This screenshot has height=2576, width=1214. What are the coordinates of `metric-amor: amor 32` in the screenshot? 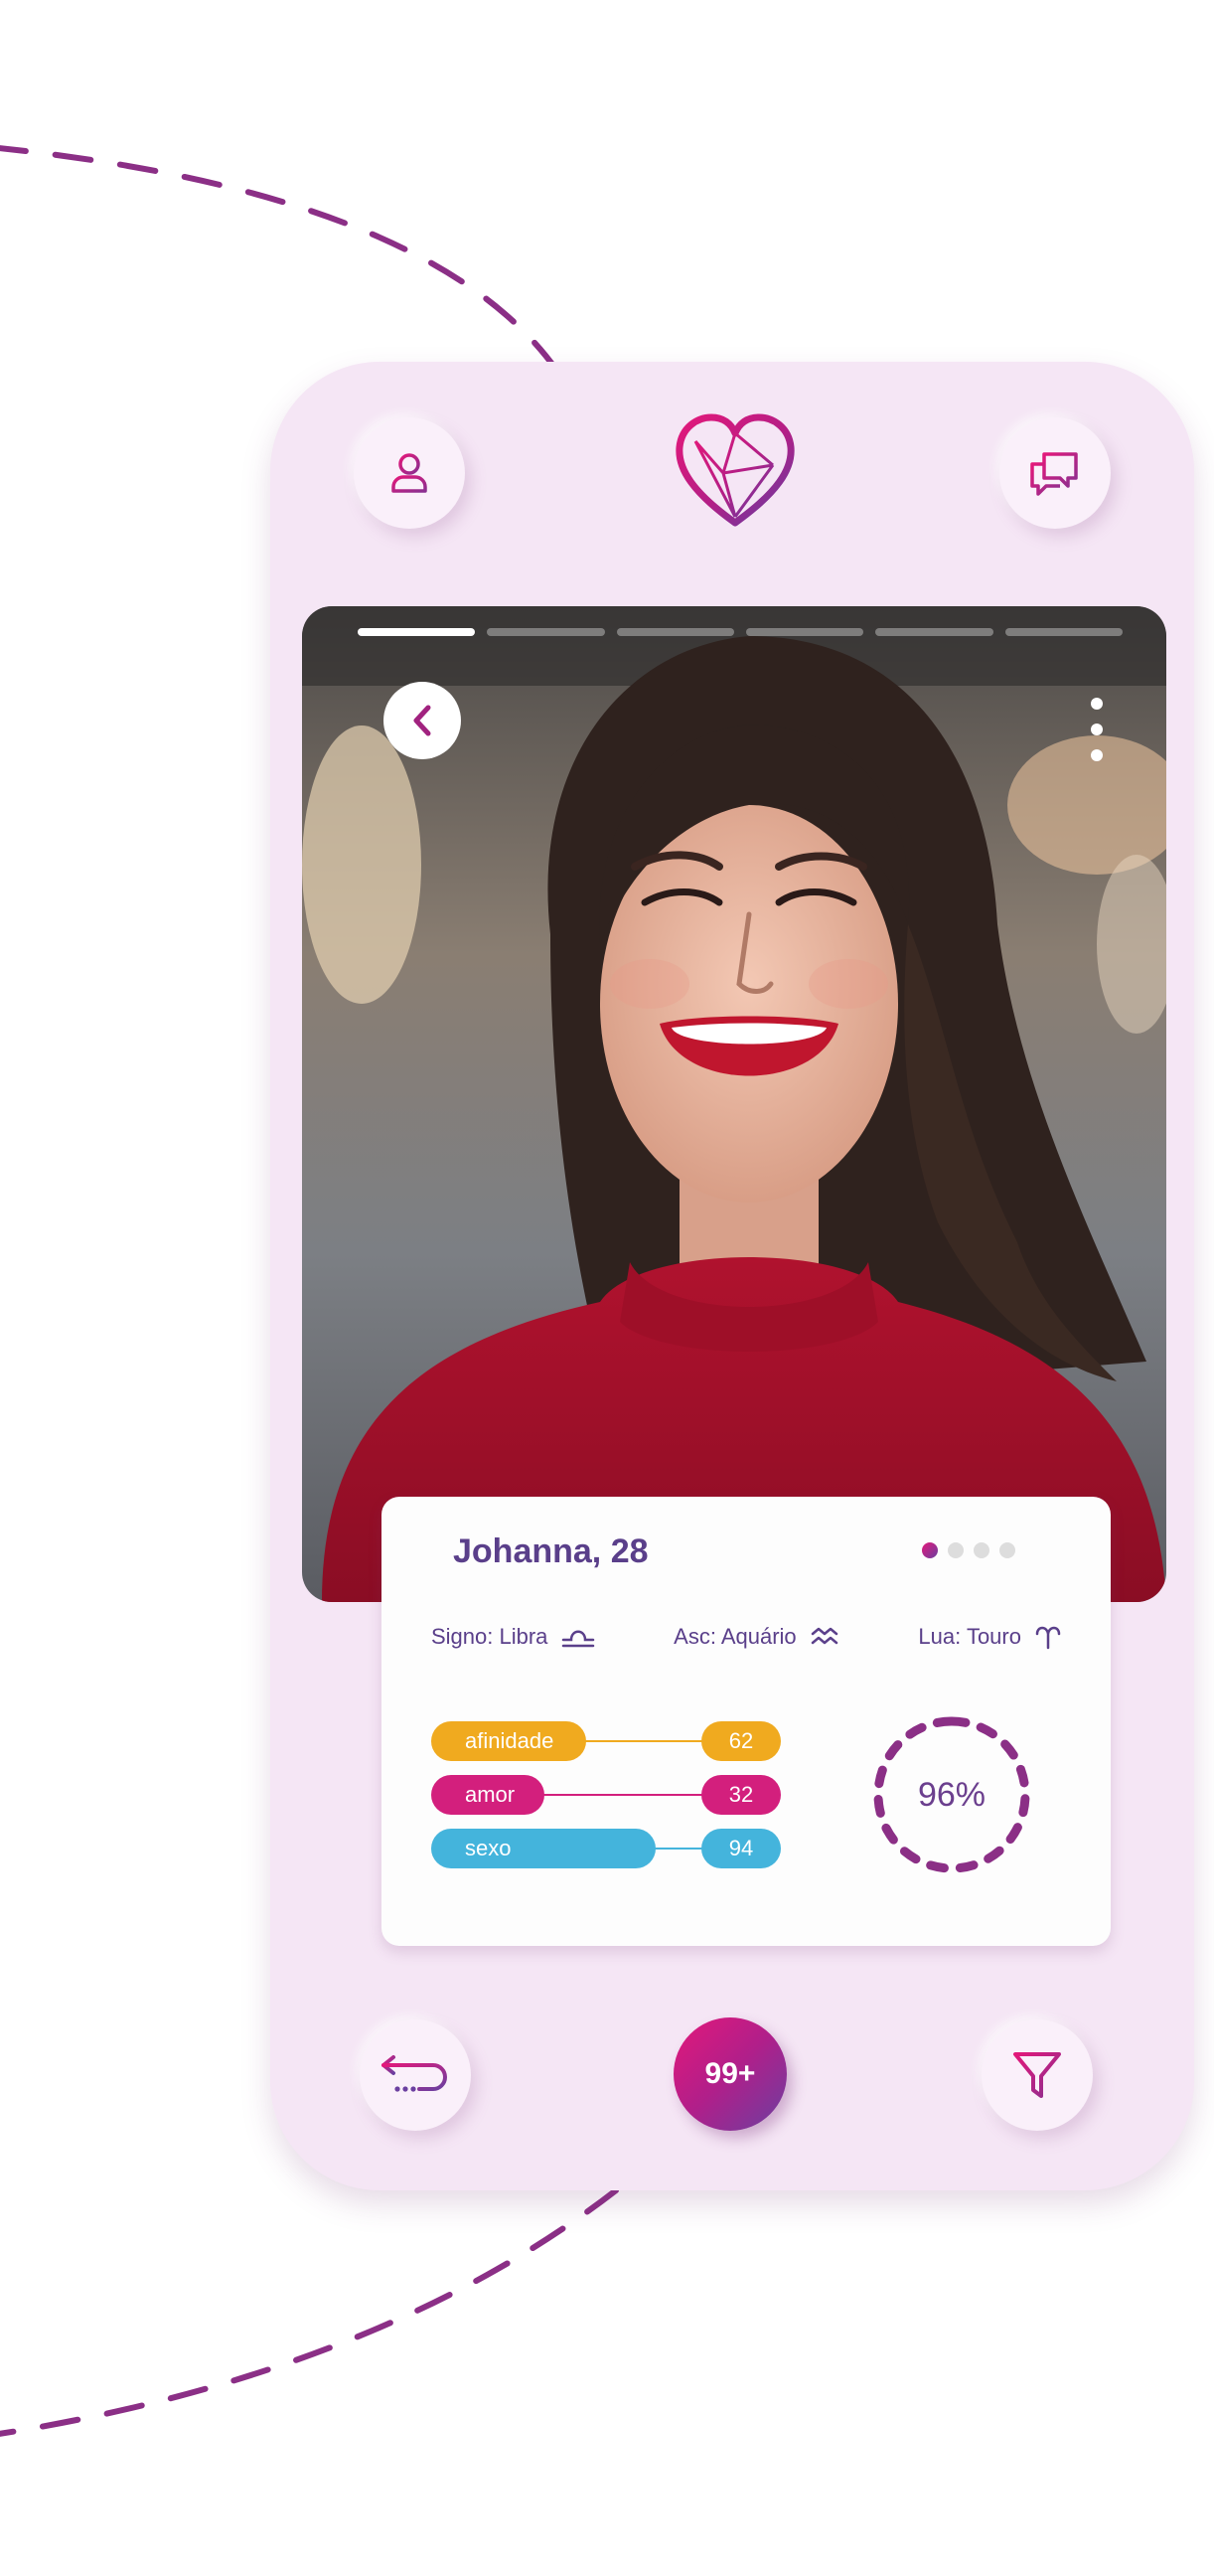 It's located at (606, 1795).